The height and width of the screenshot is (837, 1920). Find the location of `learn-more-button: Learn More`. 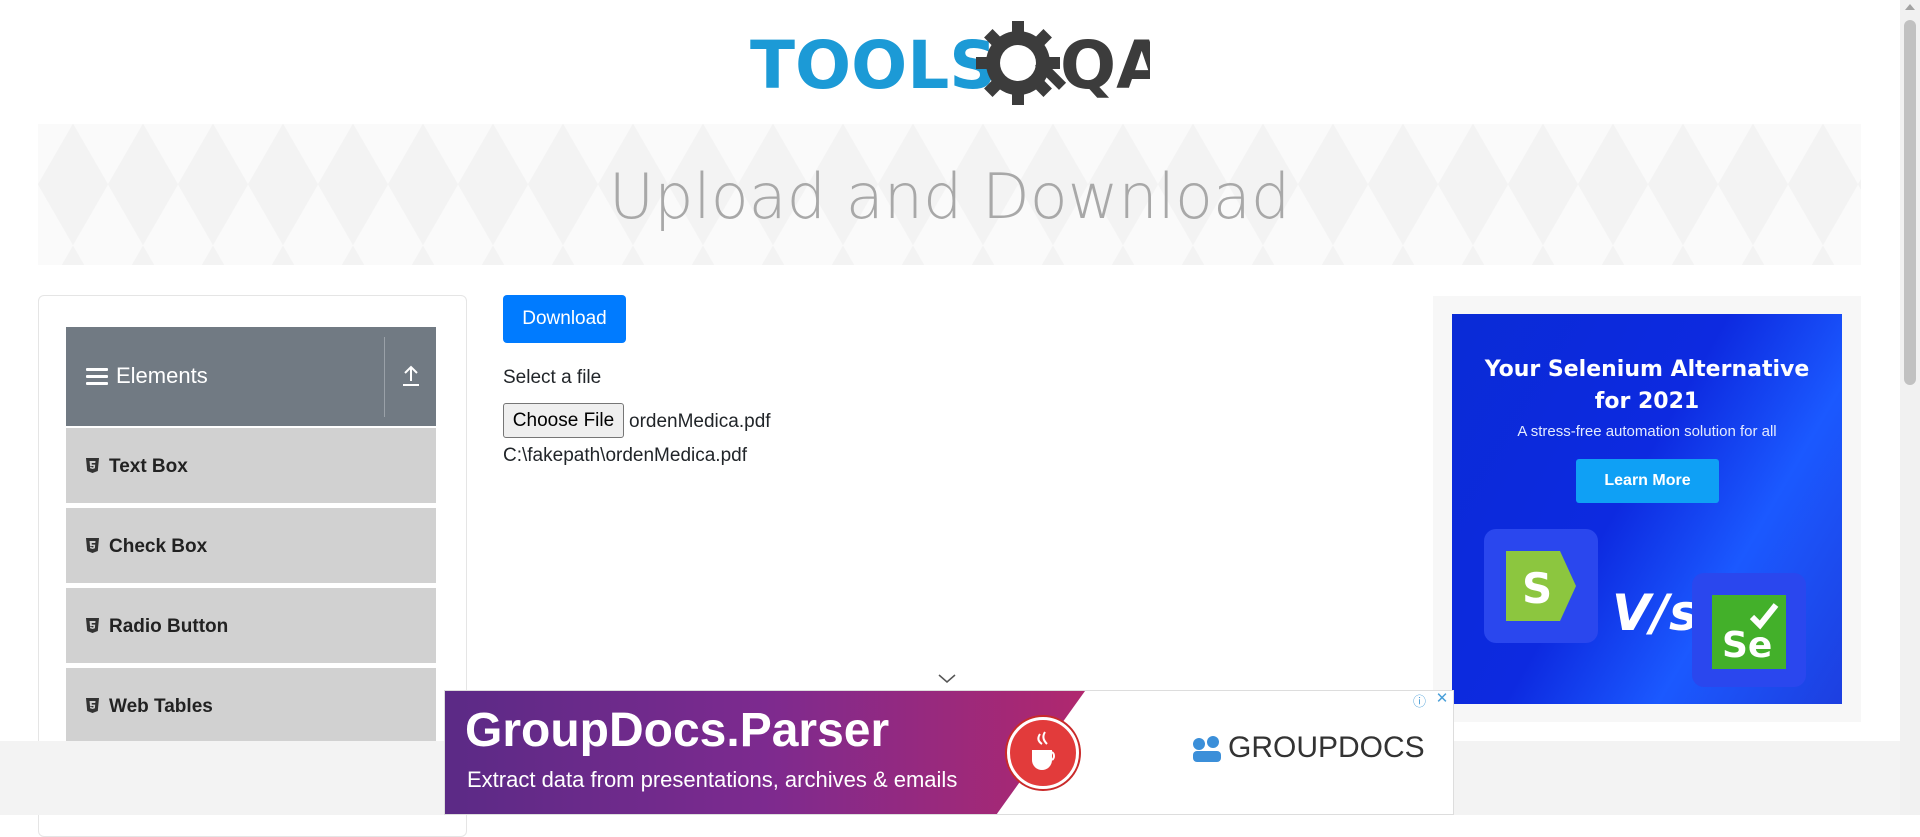

learn-more-button: Learn More is located at coordinates (1647, 481).